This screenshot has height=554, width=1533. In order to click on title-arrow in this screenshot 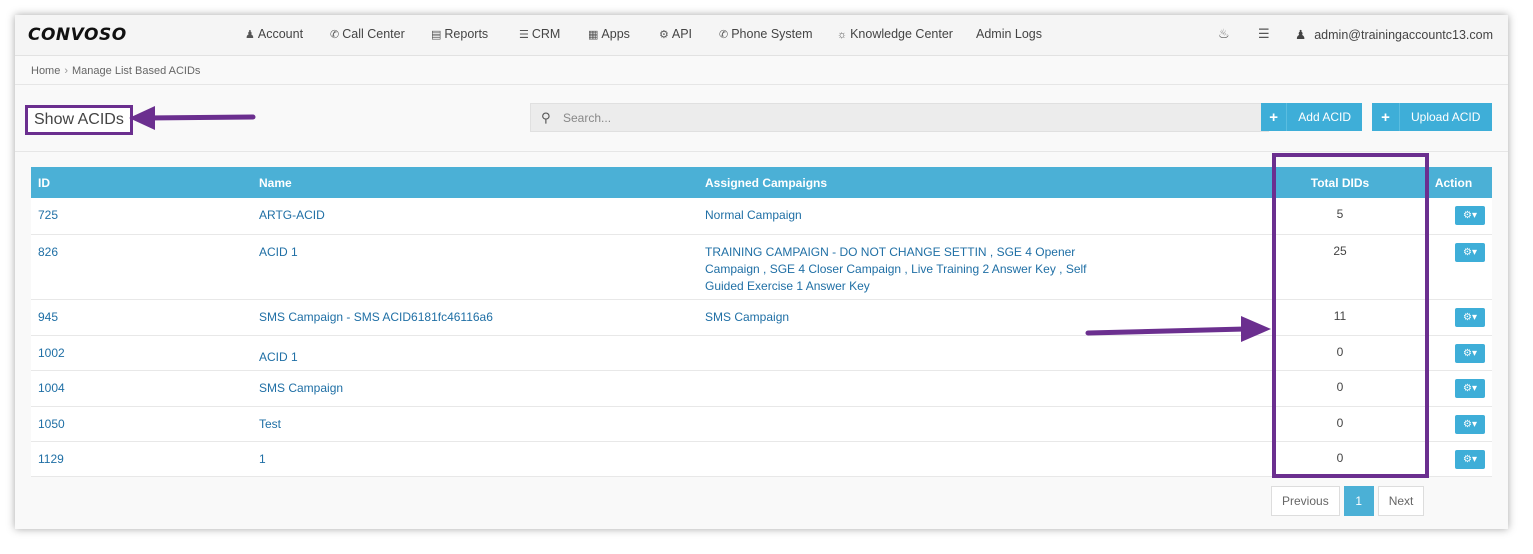, I will do `click(192, 118)`.